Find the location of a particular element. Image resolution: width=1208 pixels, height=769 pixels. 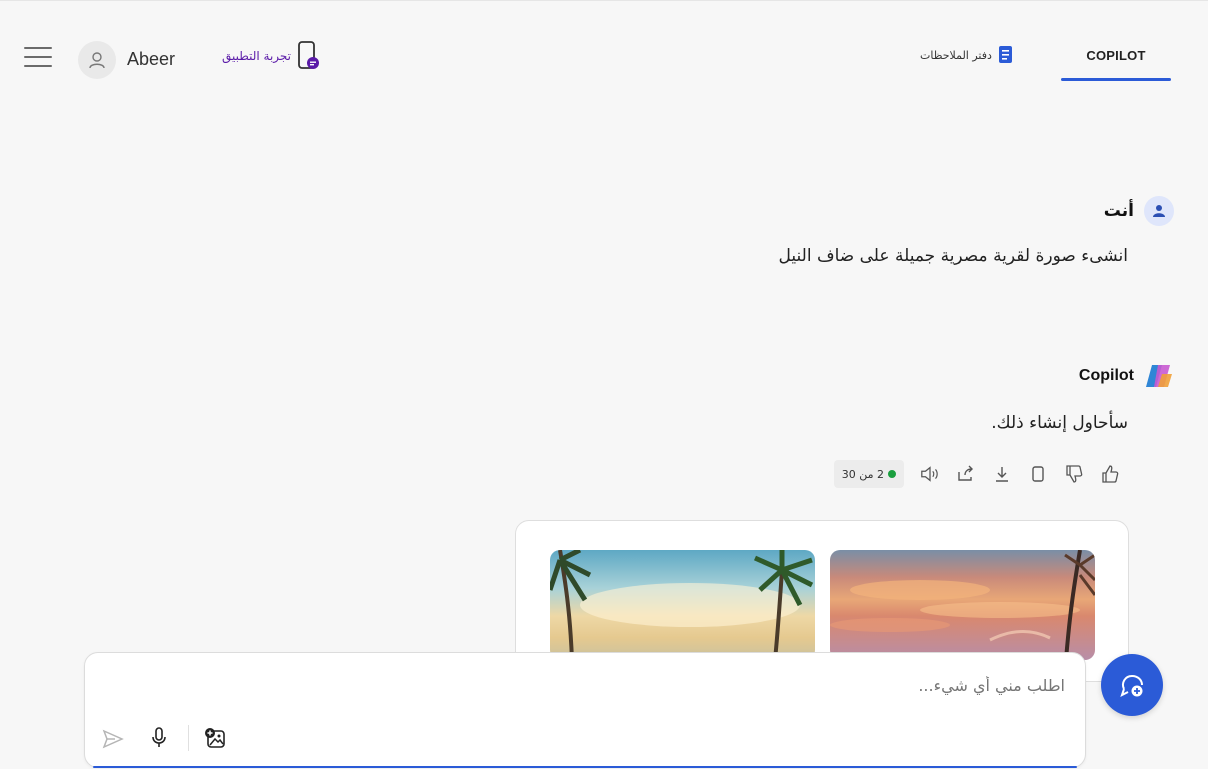

new-topic-button is located at coordinates (1132, 685).